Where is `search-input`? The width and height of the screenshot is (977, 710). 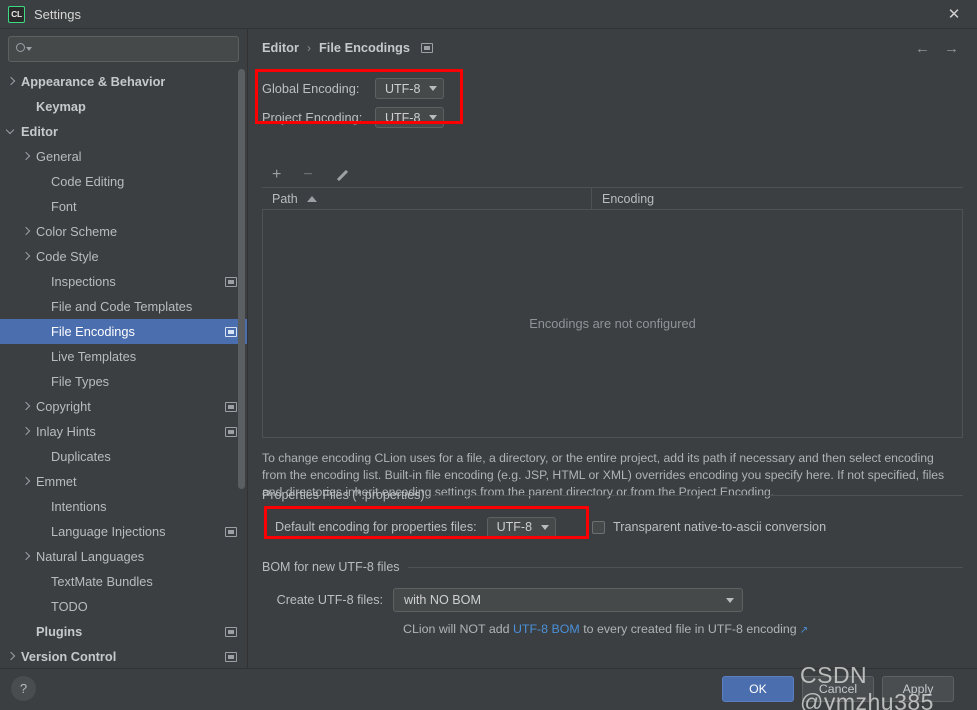
search-input is located at coordinates (135, 49).